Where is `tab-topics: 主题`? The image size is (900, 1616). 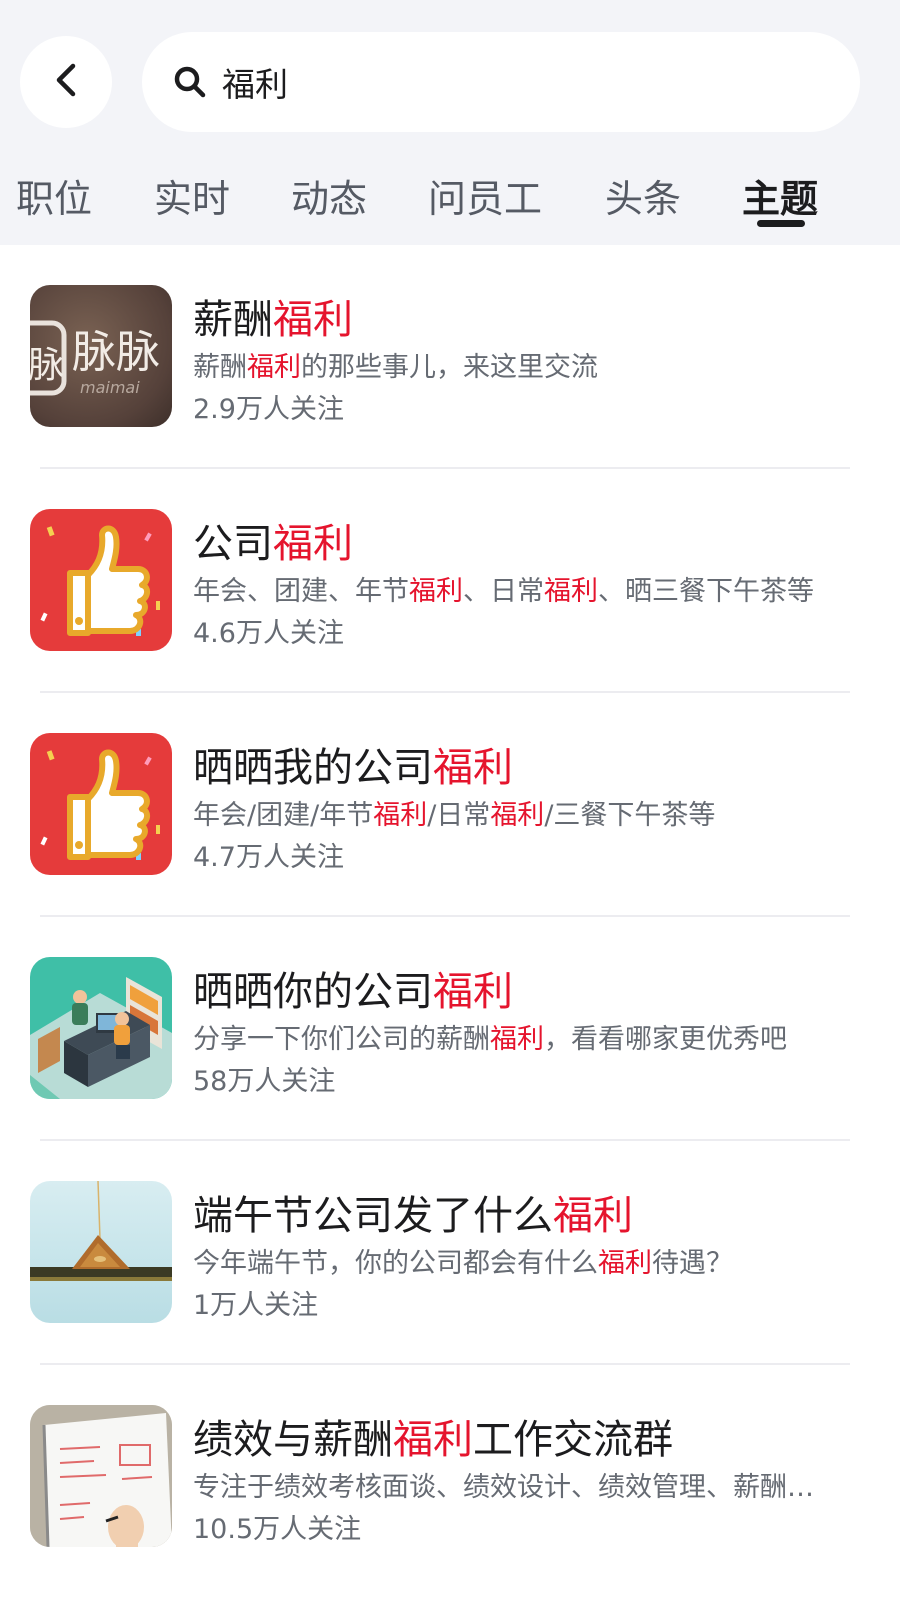 tab-topics: 主题 is located at coordinates (780, 195).